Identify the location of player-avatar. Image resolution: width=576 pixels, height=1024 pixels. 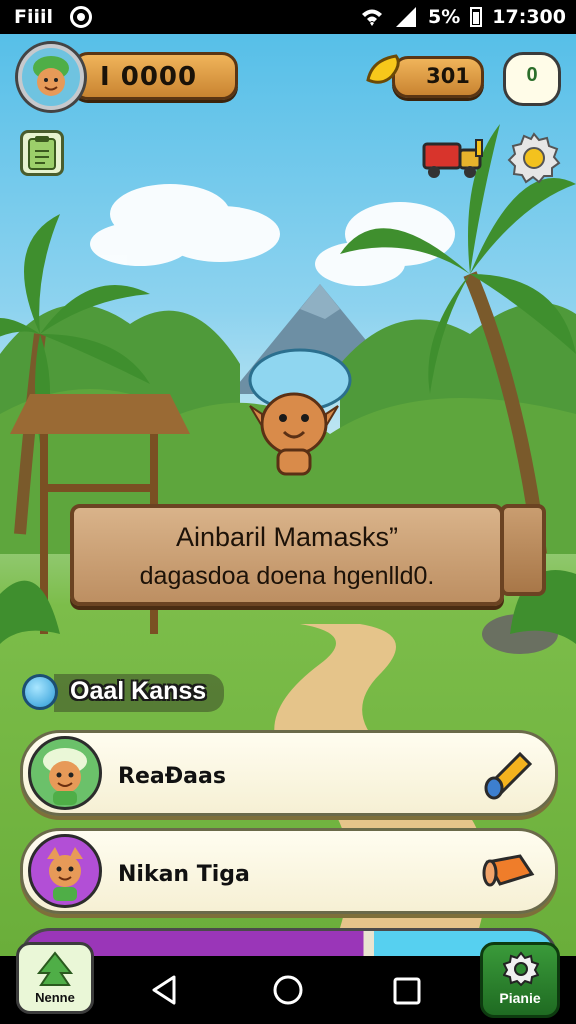
(51, 77).